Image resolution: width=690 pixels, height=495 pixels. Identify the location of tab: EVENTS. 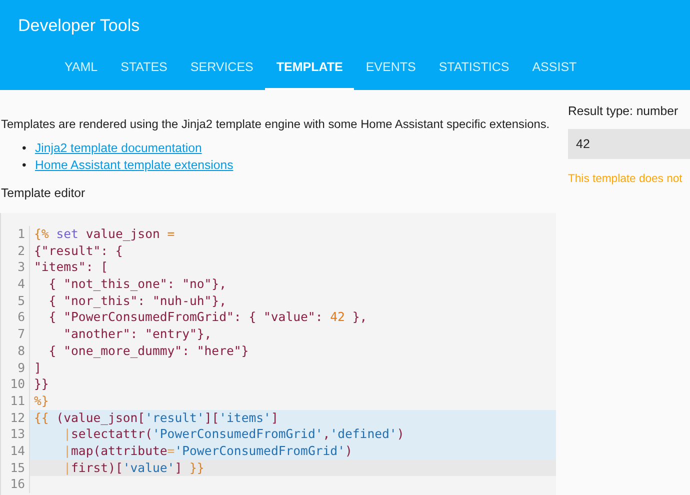
(391, 69).